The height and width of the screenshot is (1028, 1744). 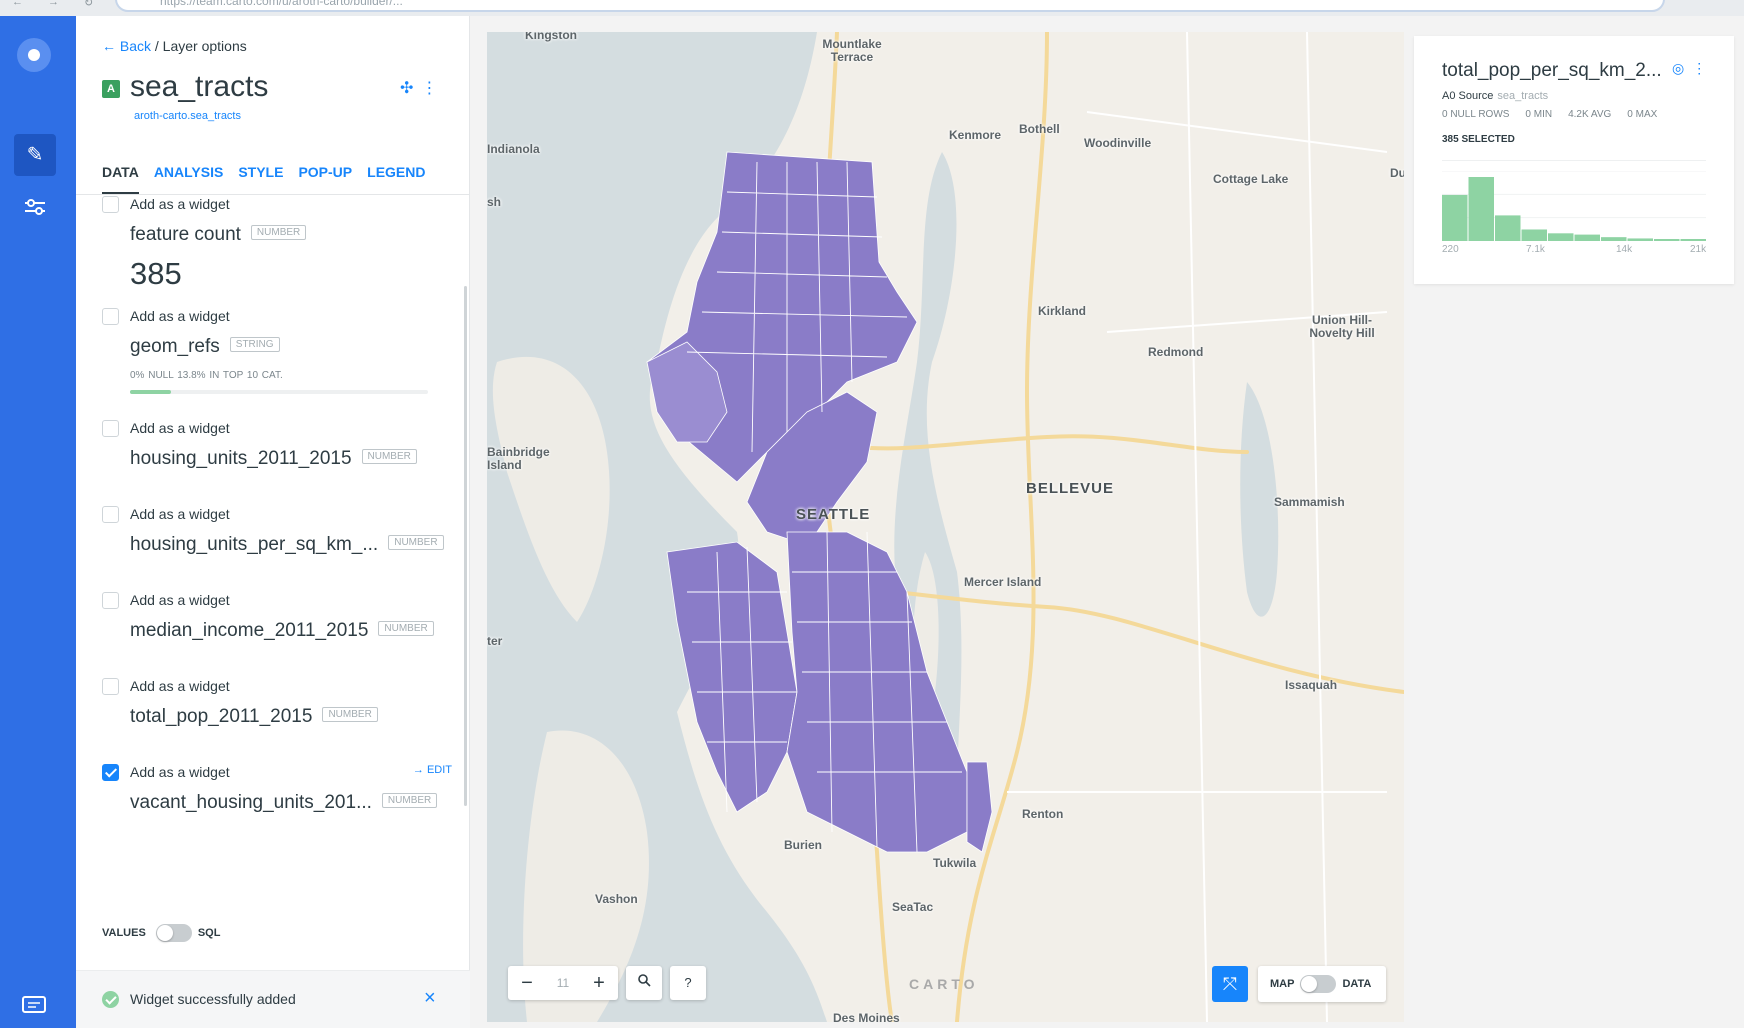 I want to click on field-stats: 0% NULL 13.8% IN TOP 10 CAT., so click(x=206, y=375).